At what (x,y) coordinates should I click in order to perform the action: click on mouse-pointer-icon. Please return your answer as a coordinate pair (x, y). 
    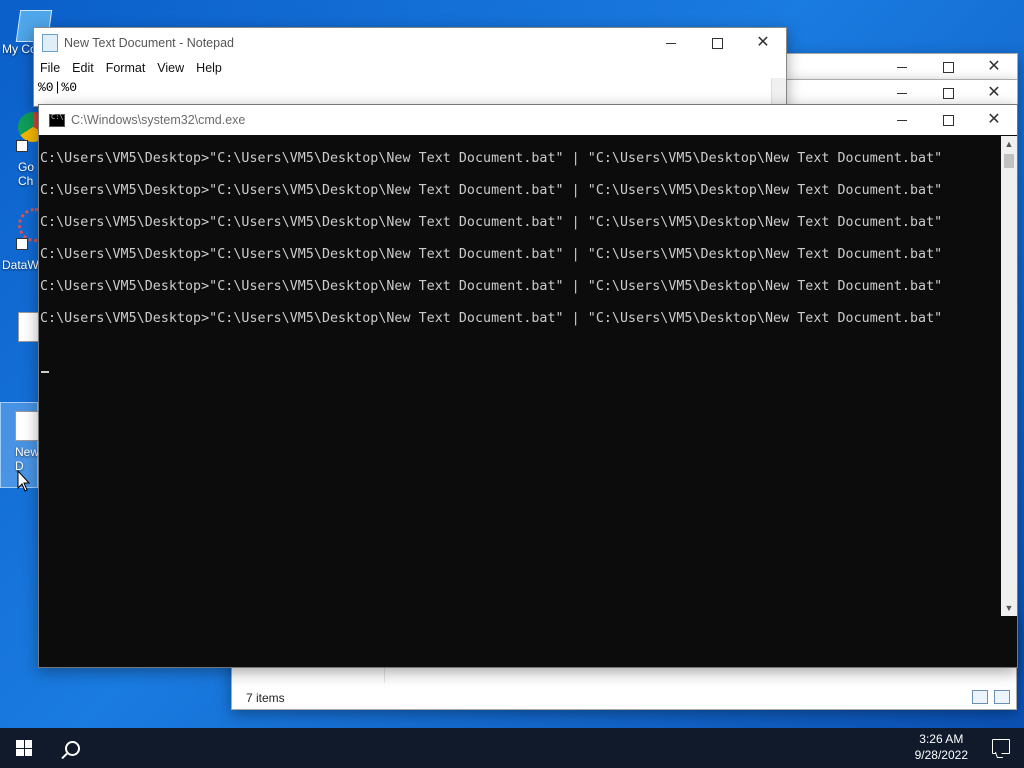
    Looking at the image, I should click on (24, 481).